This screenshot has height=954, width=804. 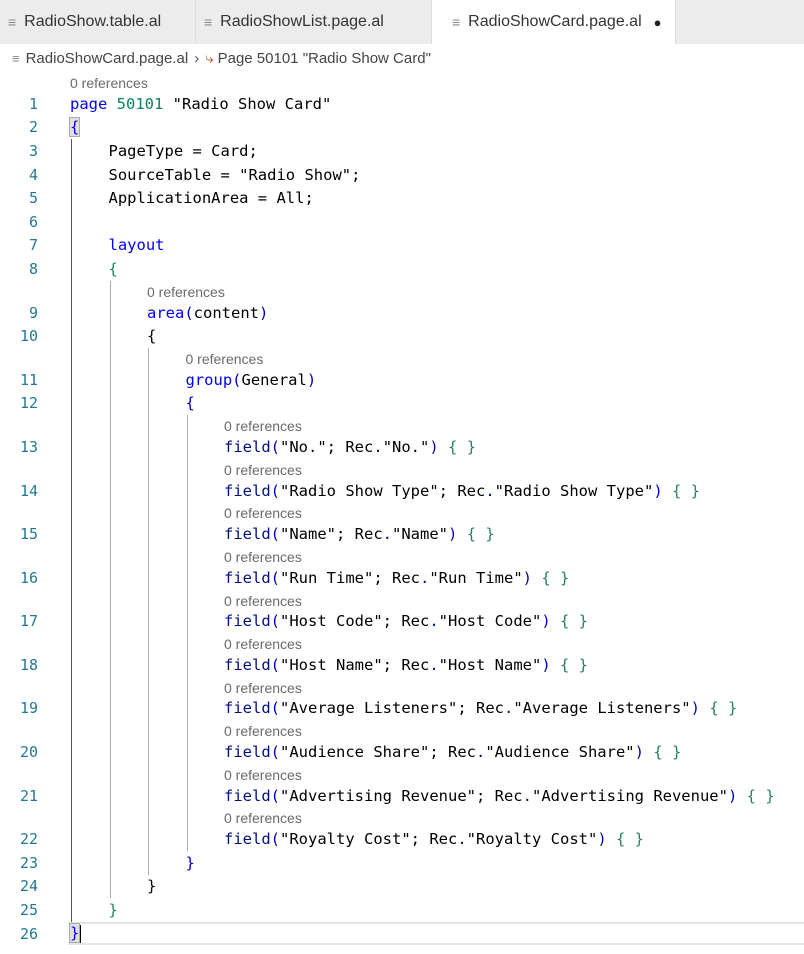 I want to click on code-text: field("Host Name"; Rec."Host Name") { }, so click(x=406, y=664).